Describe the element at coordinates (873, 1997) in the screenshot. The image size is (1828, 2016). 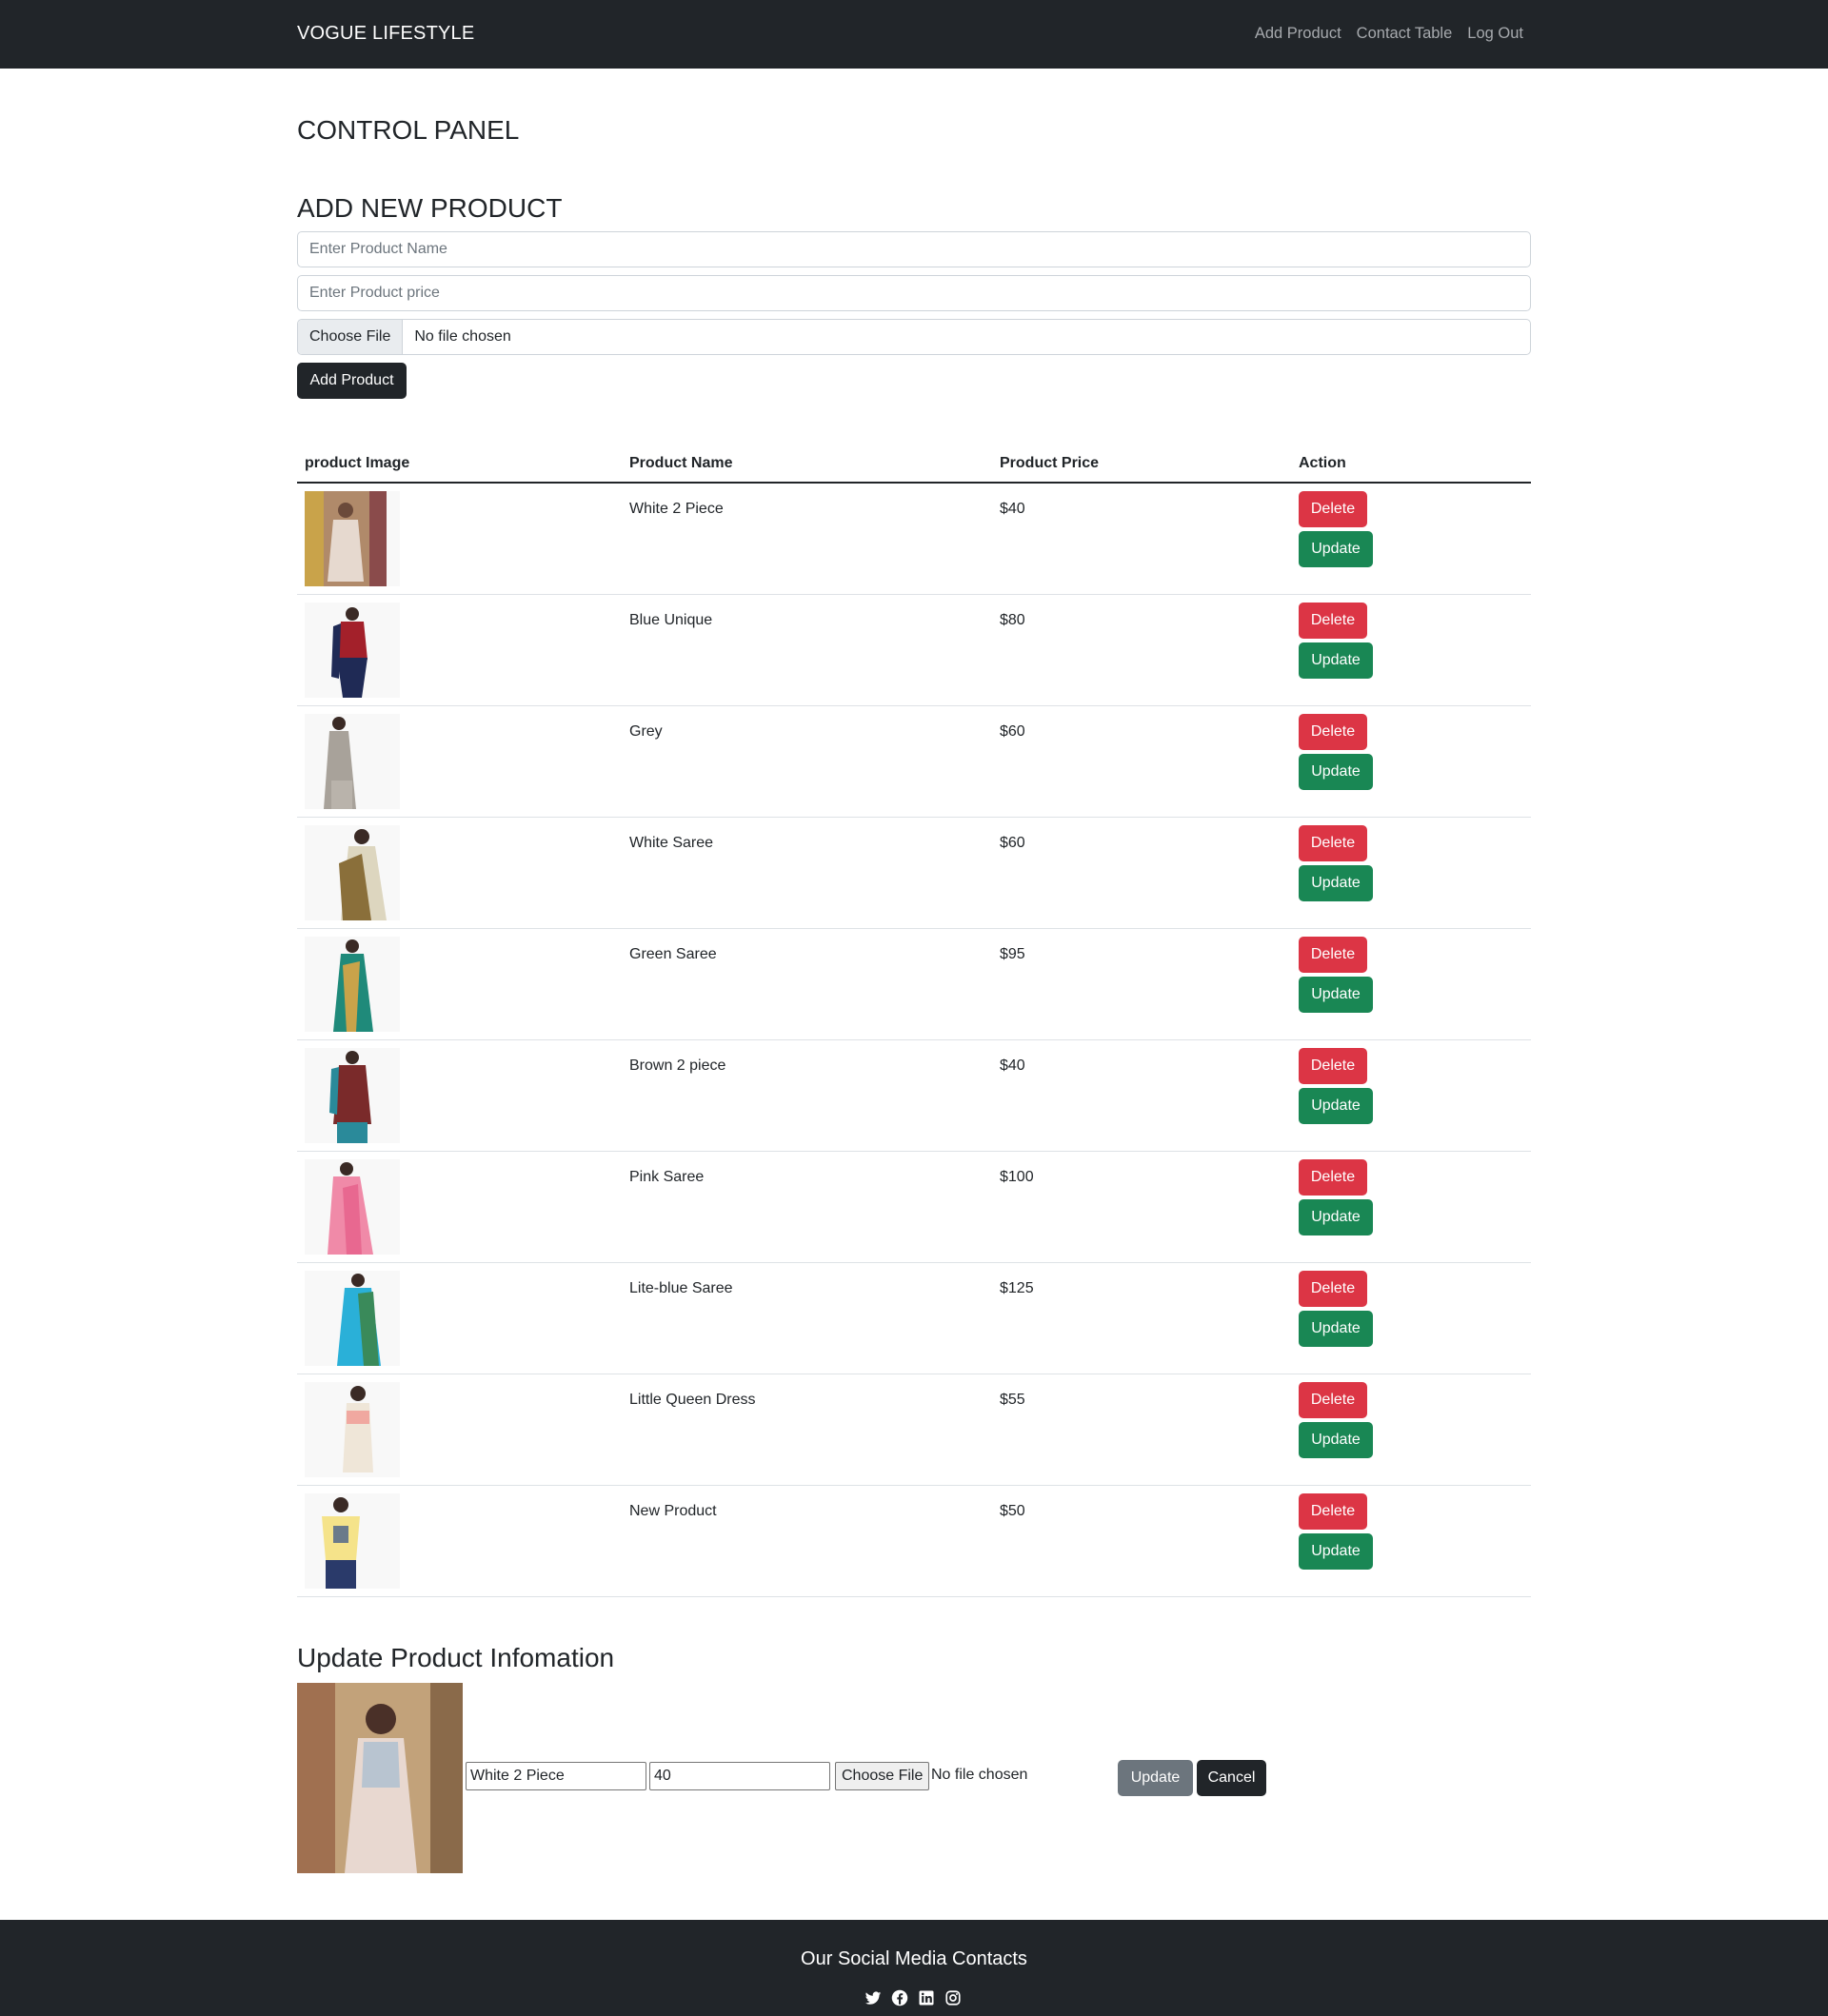
I see `twitter-icon` at that location.